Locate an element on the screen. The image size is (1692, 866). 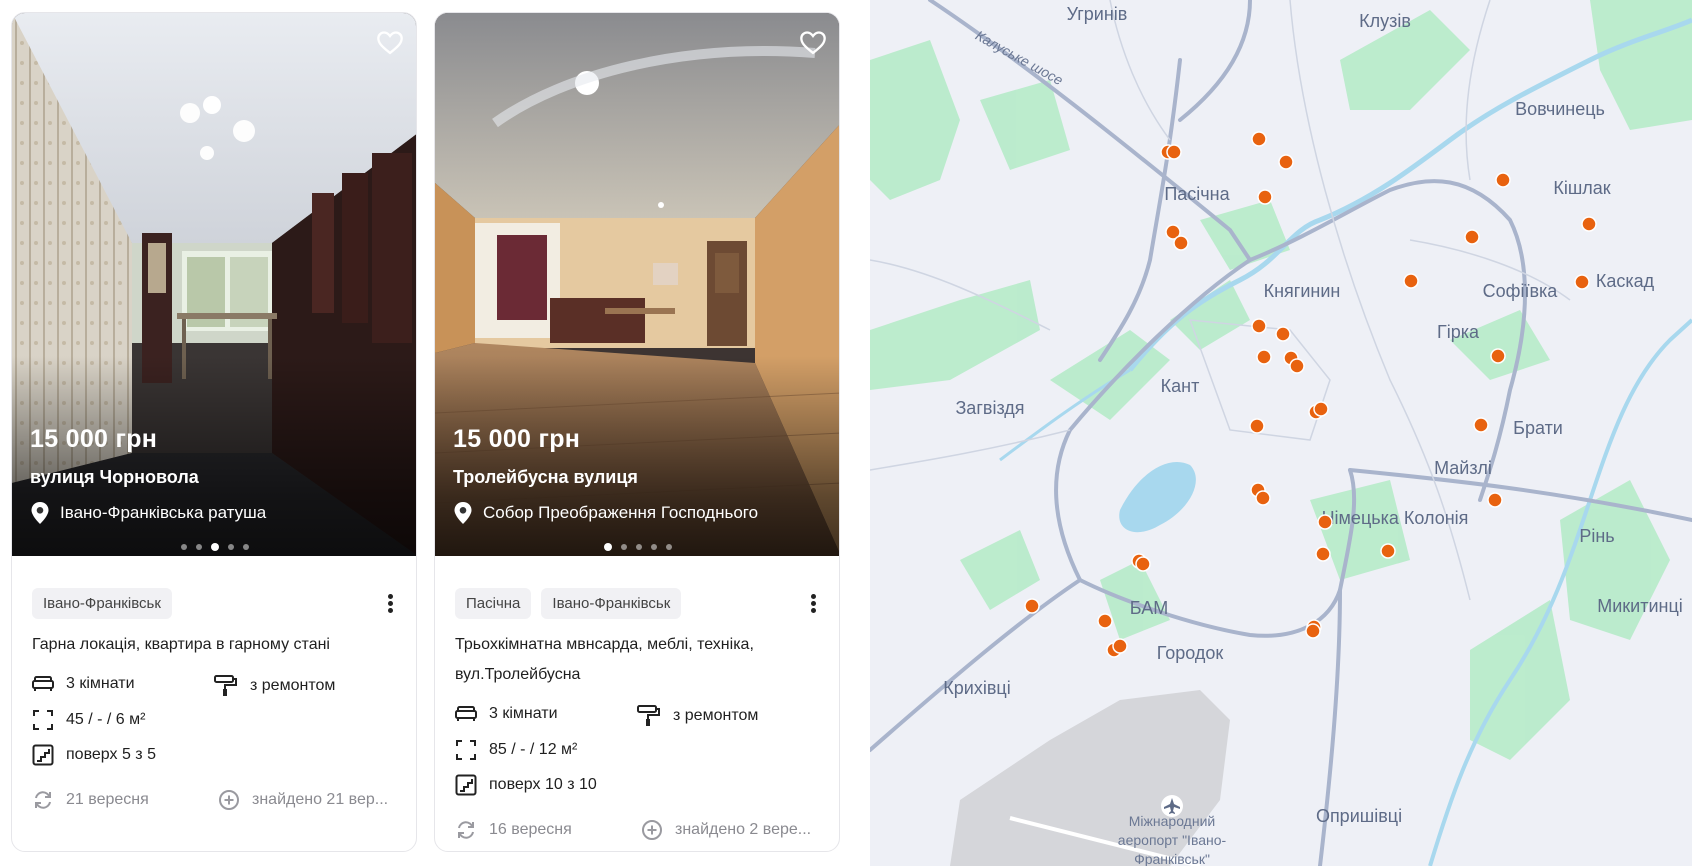
feature-floor: поверх 5 з 5 is located at coordinates (94, 755).